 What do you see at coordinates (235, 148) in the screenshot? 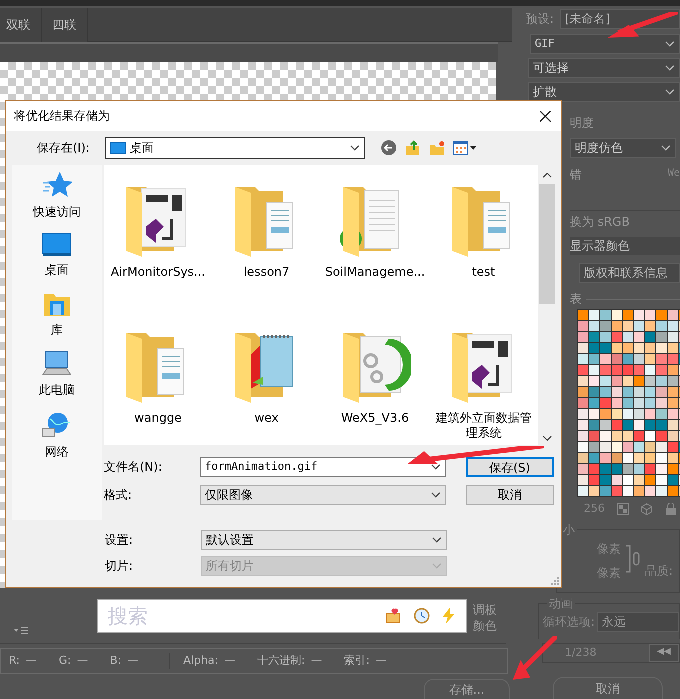
I see `location-select: 桌面` at bounding box center [235, 148].